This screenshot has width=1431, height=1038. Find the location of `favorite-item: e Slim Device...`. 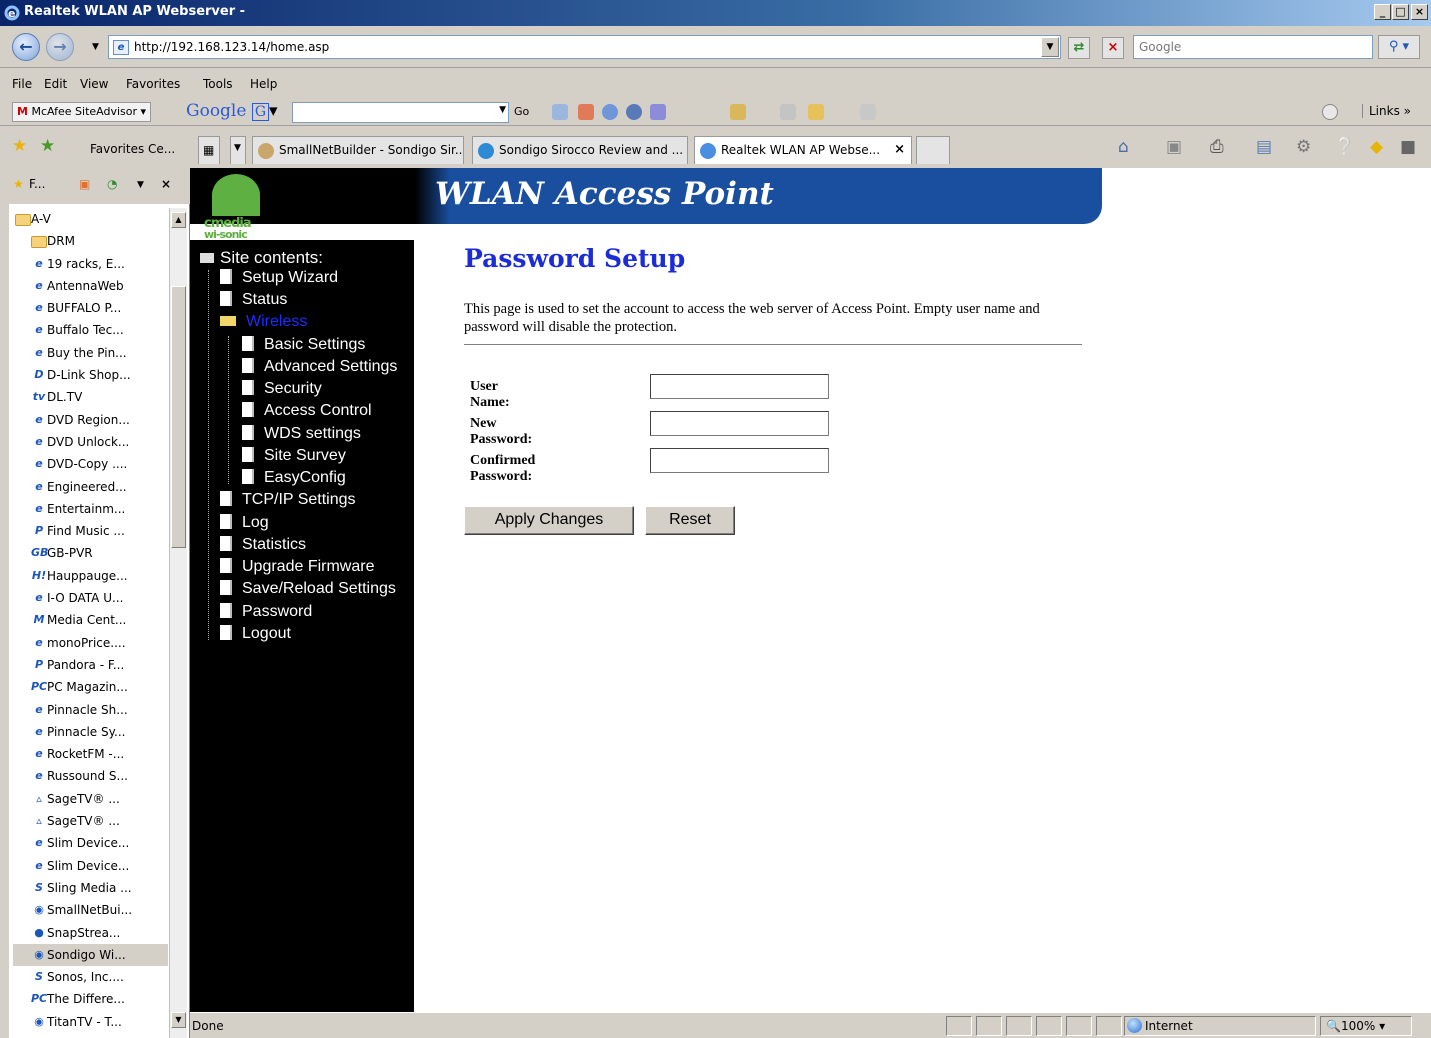

favorite-item: e Slim Device... is located at coordinates (90, 843).